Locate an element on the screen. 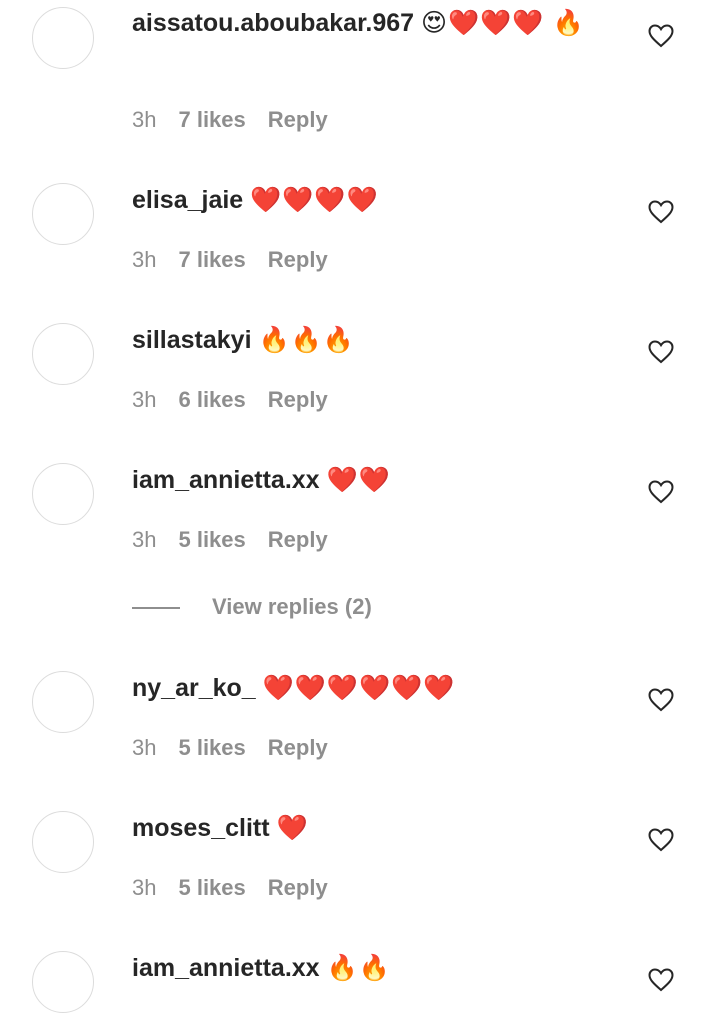 This screenshot has width=720, height=1018. comment-text: ny_ar_ko_ ❤️❤️❤️❤️❤️❤️ is located at coordinates (367, 688).